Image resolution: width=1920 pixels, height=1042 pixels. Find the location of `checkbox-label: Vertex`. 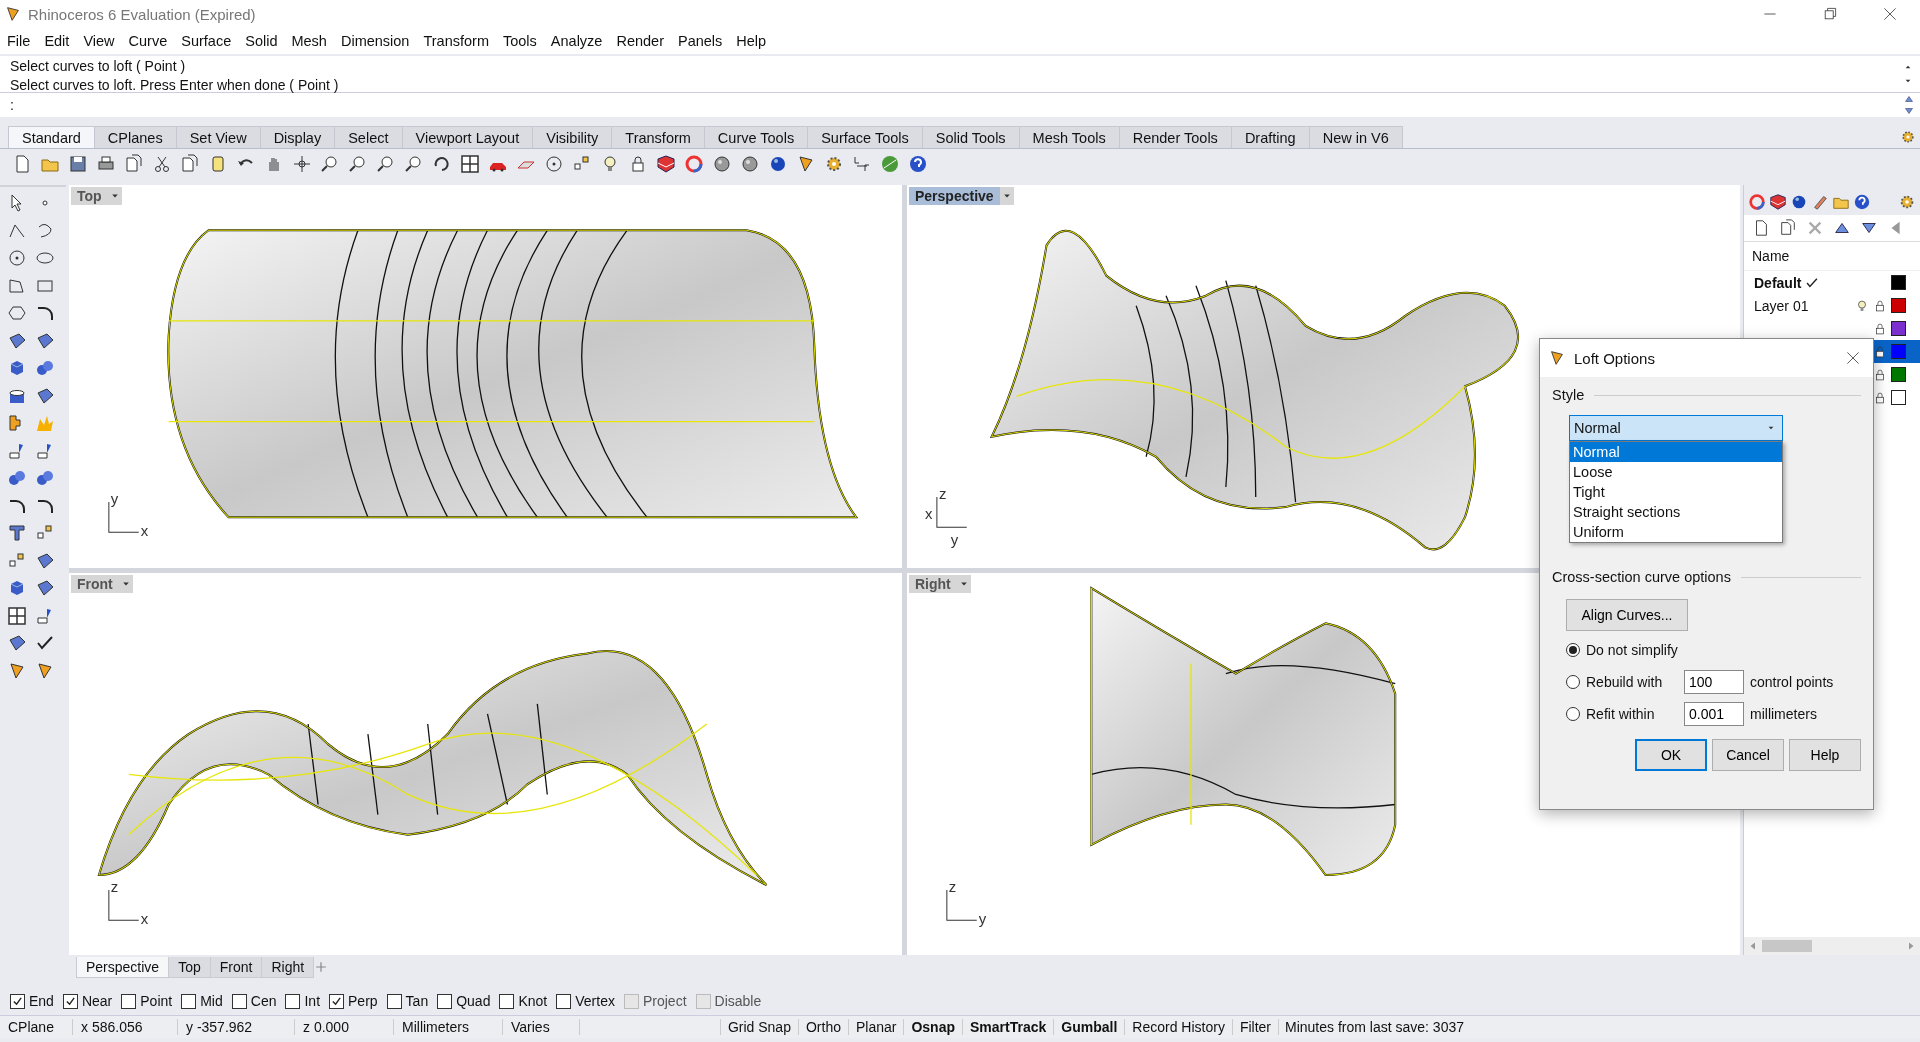

checkbox-label: Vertex is located at coordinates (595, 1001).